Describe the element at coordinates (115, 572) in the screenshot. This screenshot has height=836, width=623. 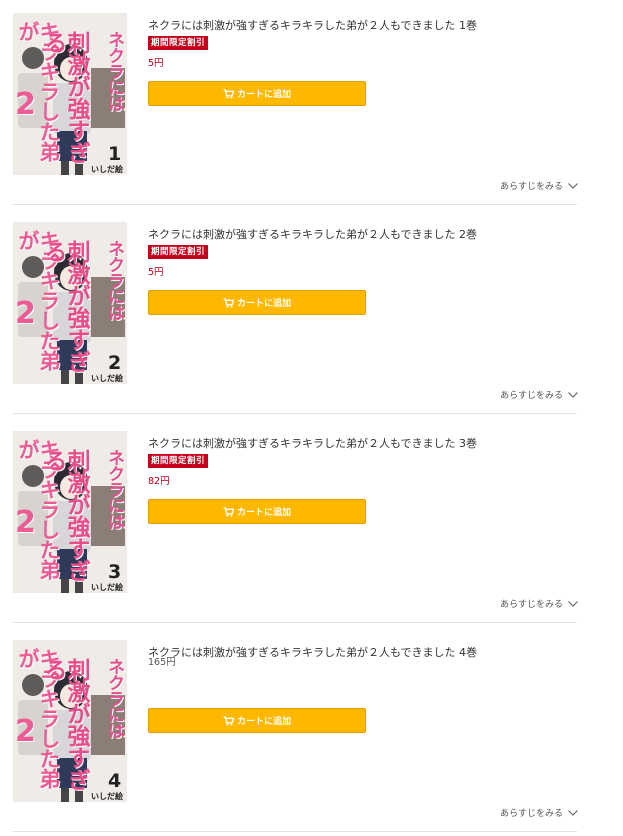
I see `cover-volume-number: 3` at that location.